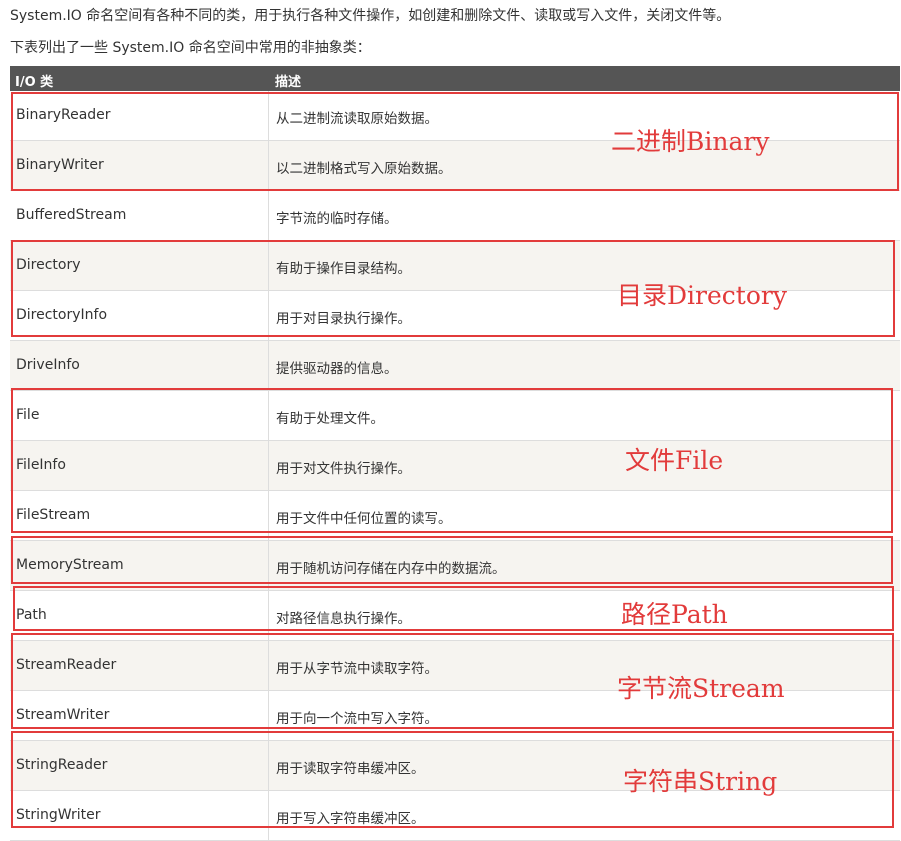 The image size is (901, 841). I want to click on class-cell: BufferedStream, so click(139, 215).